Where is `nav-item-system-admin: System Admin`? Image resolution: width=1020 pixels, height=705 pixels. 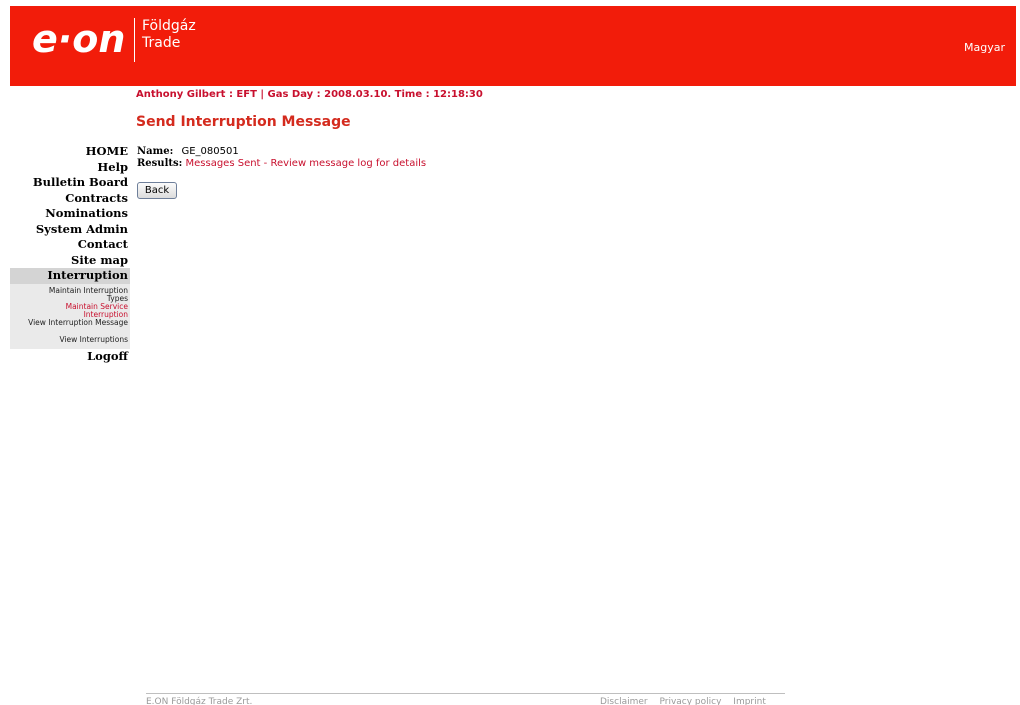 nav-item-system-admin: System Admin is located at coordinates (70, 230).